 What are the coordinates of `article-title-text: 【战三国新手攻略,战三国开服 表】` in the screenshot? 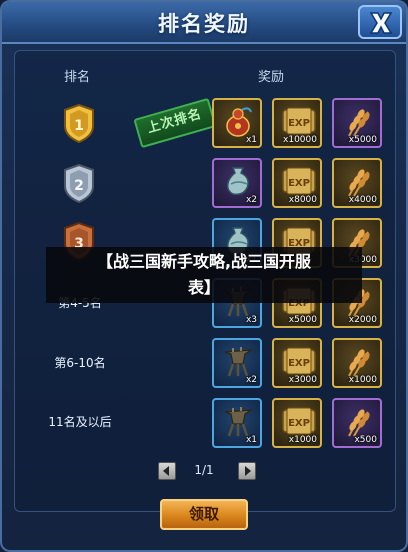 It's located at (204, 275).